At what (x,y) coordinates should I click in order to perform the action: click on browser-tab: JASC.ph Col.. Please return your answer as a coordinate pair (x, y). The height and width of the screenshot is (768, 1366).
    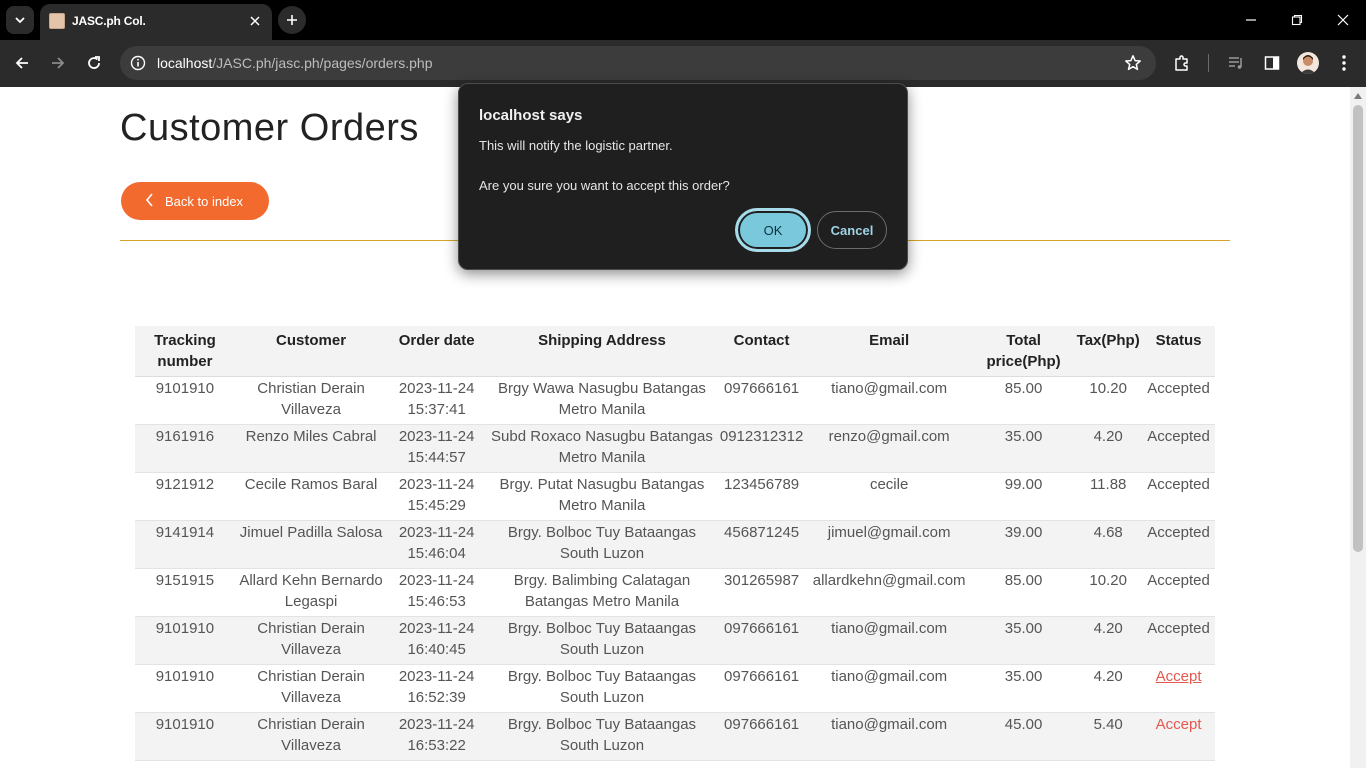
    Looking at the image, I should click on (156, 22).